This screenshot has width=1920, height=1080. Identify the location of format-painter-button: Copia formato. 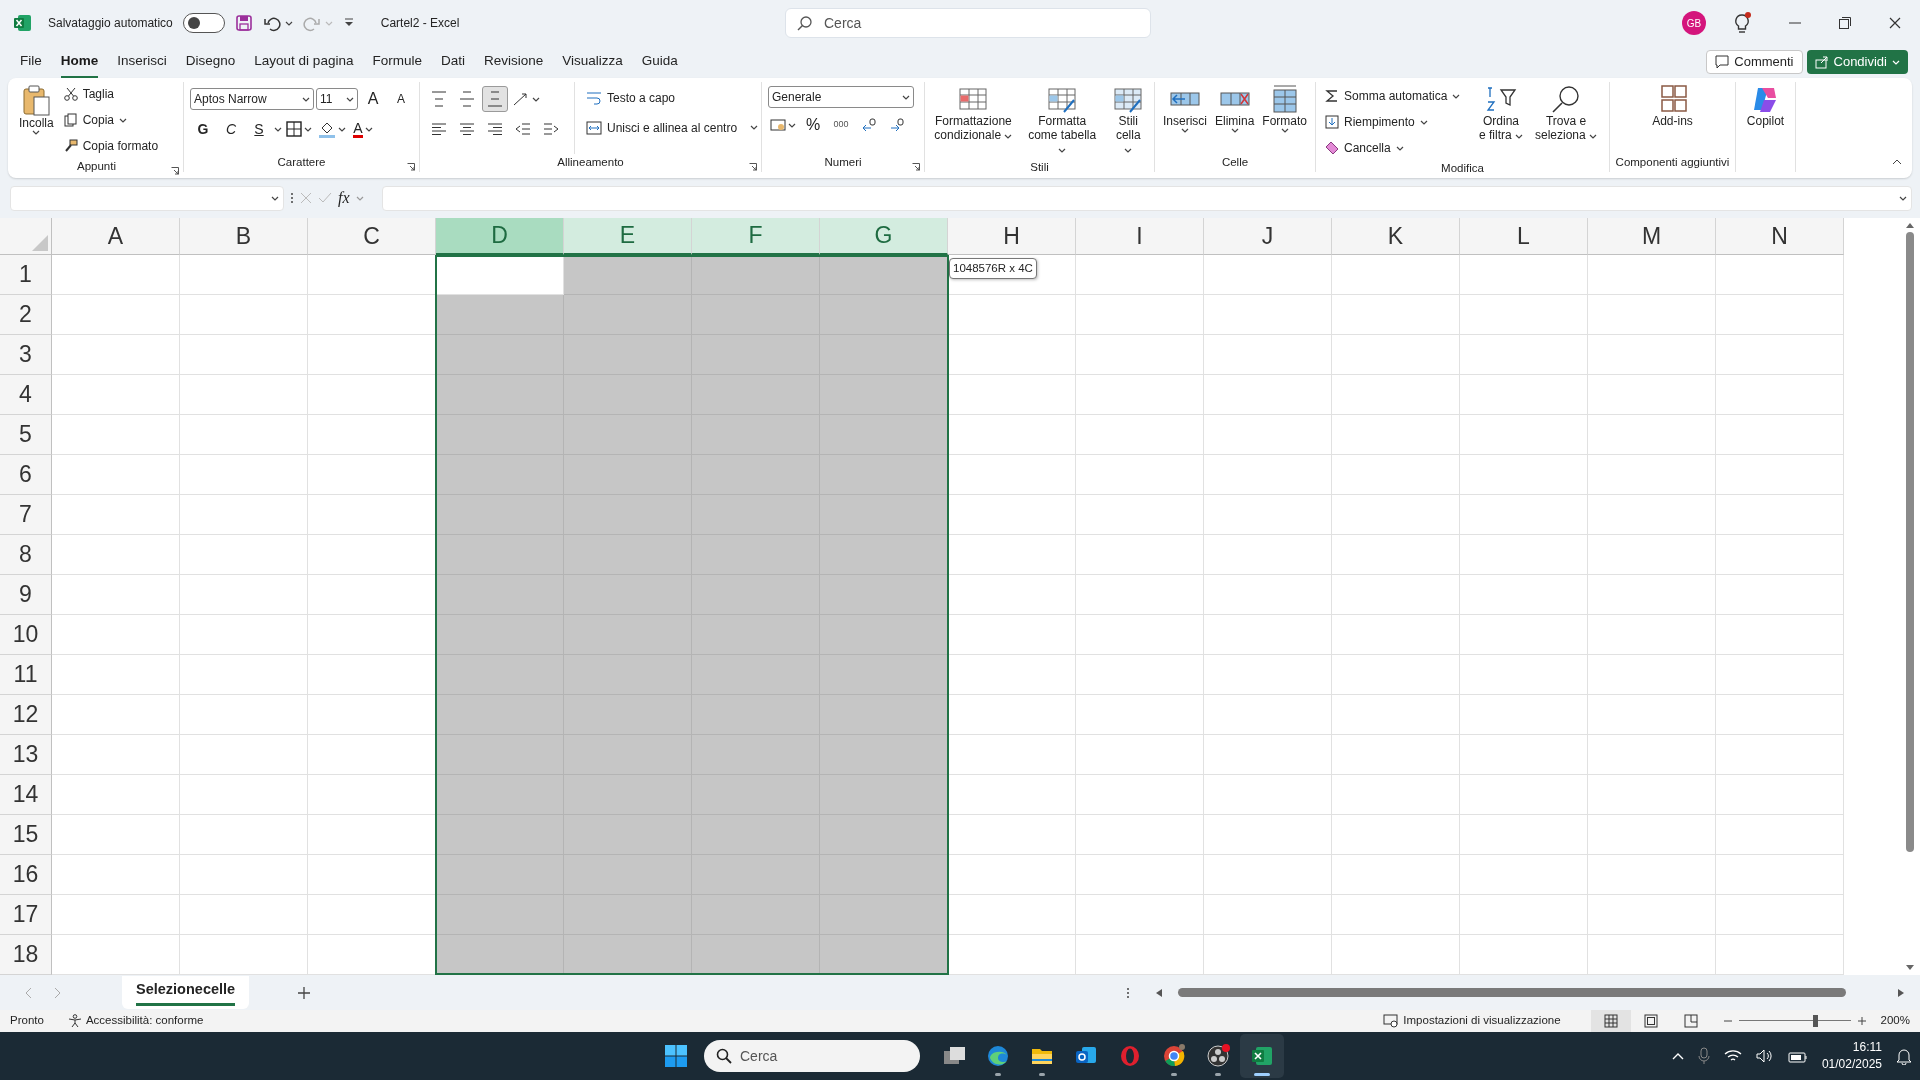
(111, 146).